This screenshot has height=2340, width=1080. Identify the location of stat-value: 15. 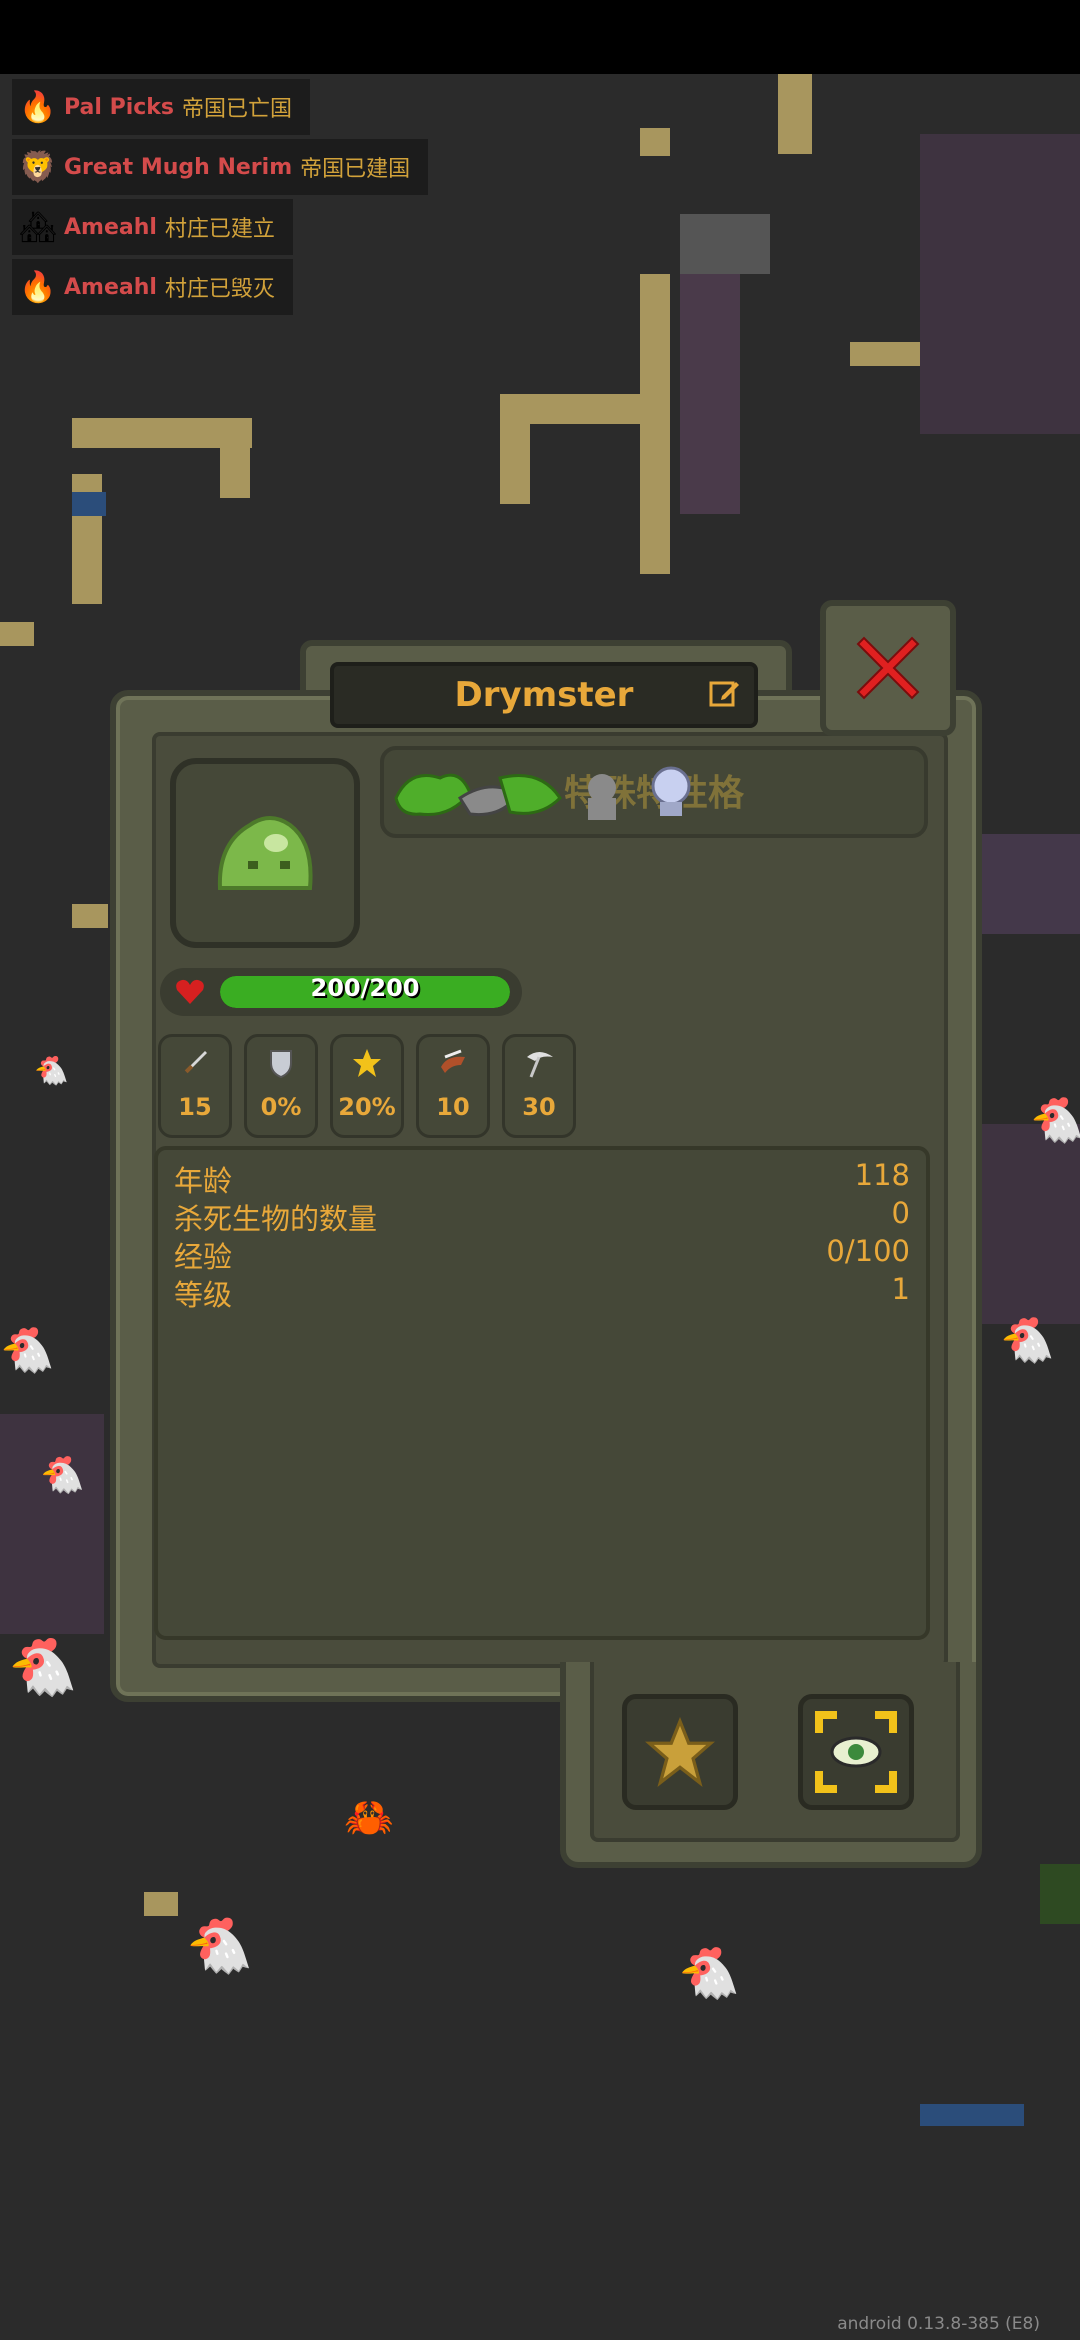
(195, 1107).